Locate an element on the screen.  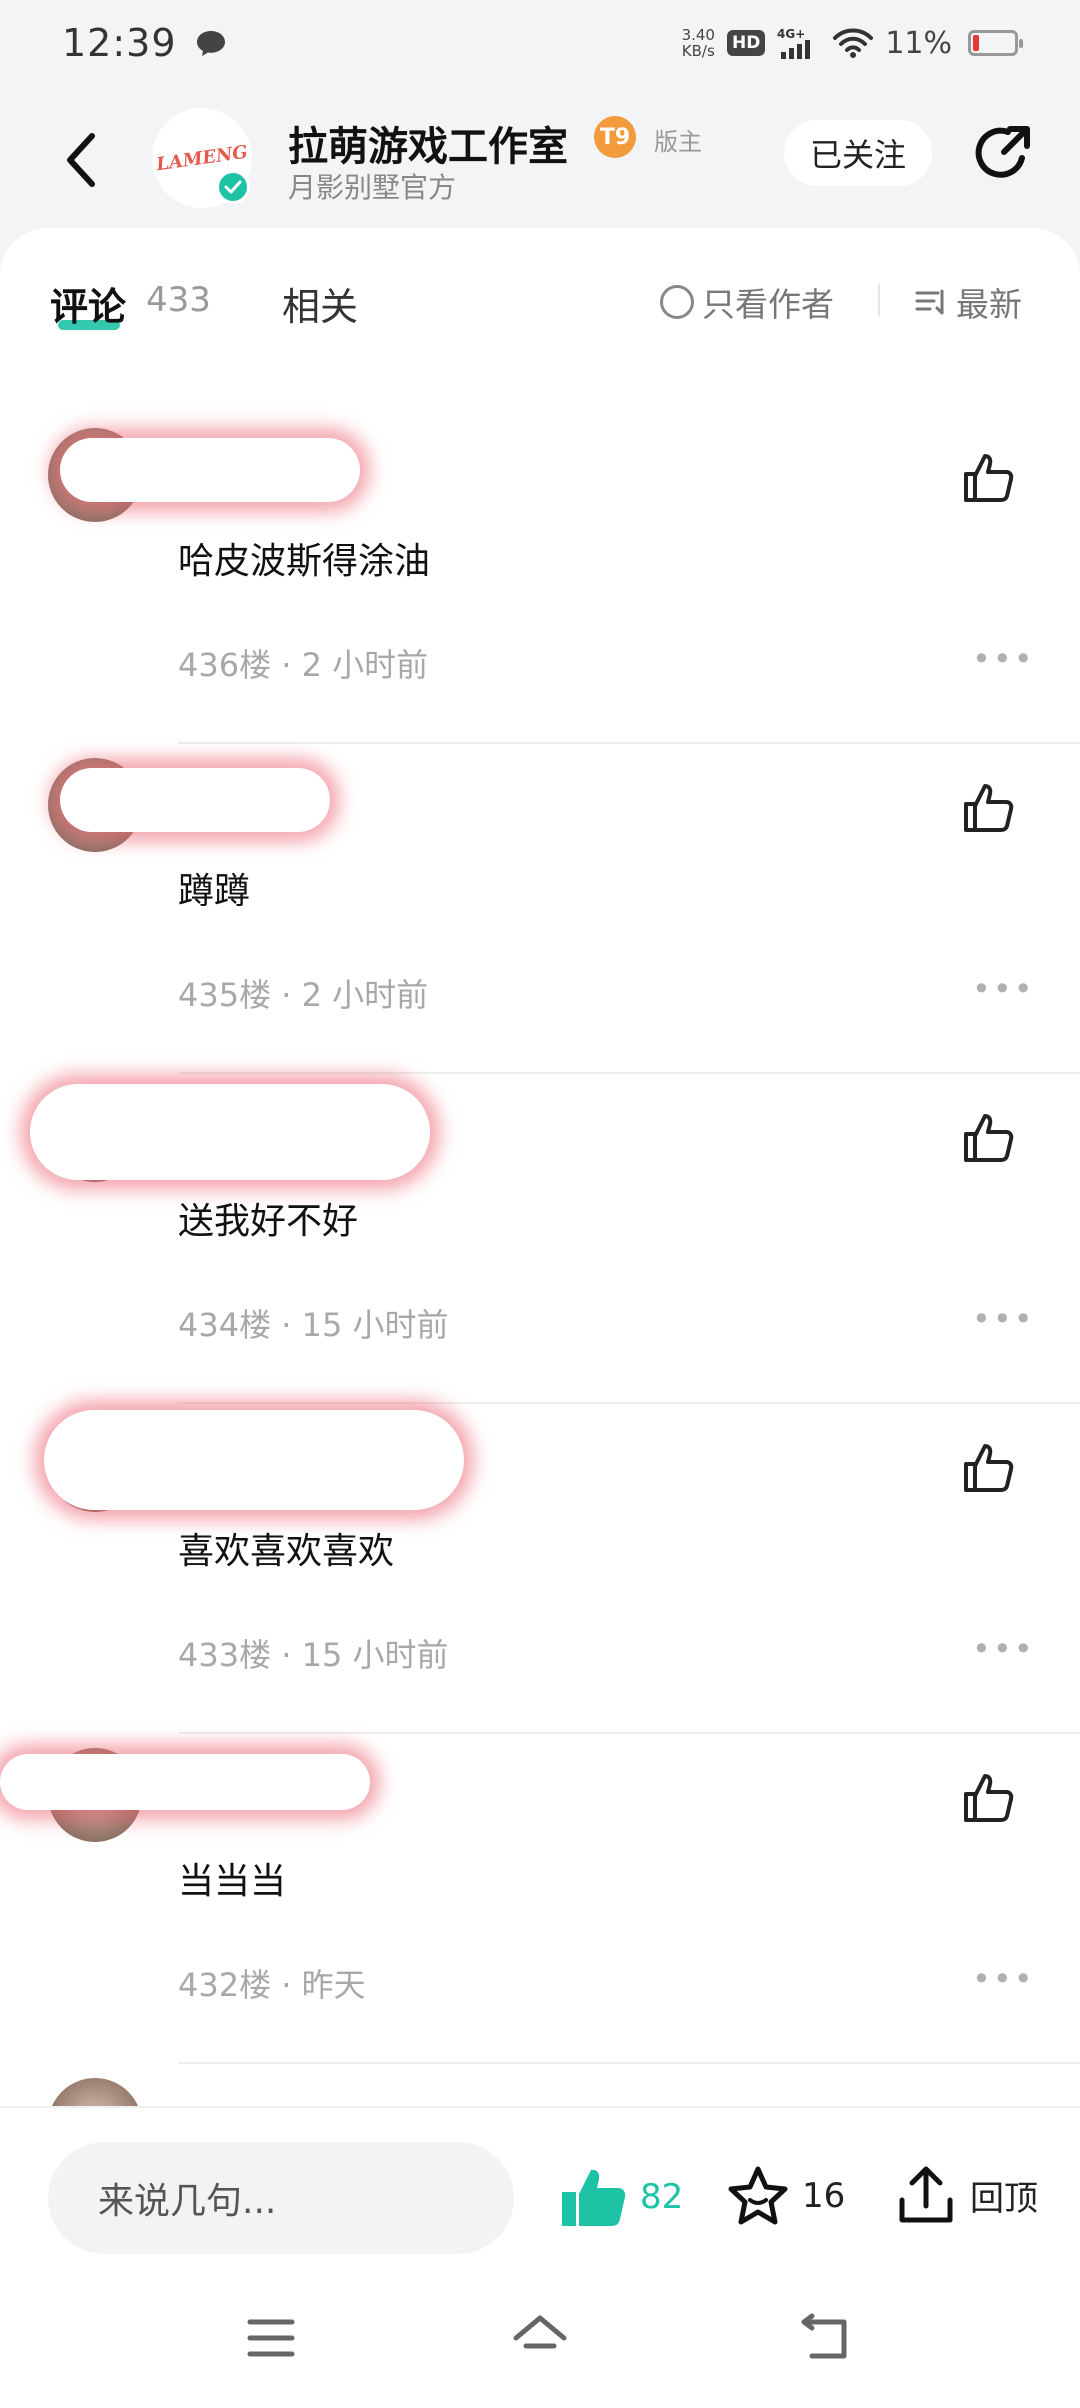
battery-percent: 11% is located at coordinates (918, 43).